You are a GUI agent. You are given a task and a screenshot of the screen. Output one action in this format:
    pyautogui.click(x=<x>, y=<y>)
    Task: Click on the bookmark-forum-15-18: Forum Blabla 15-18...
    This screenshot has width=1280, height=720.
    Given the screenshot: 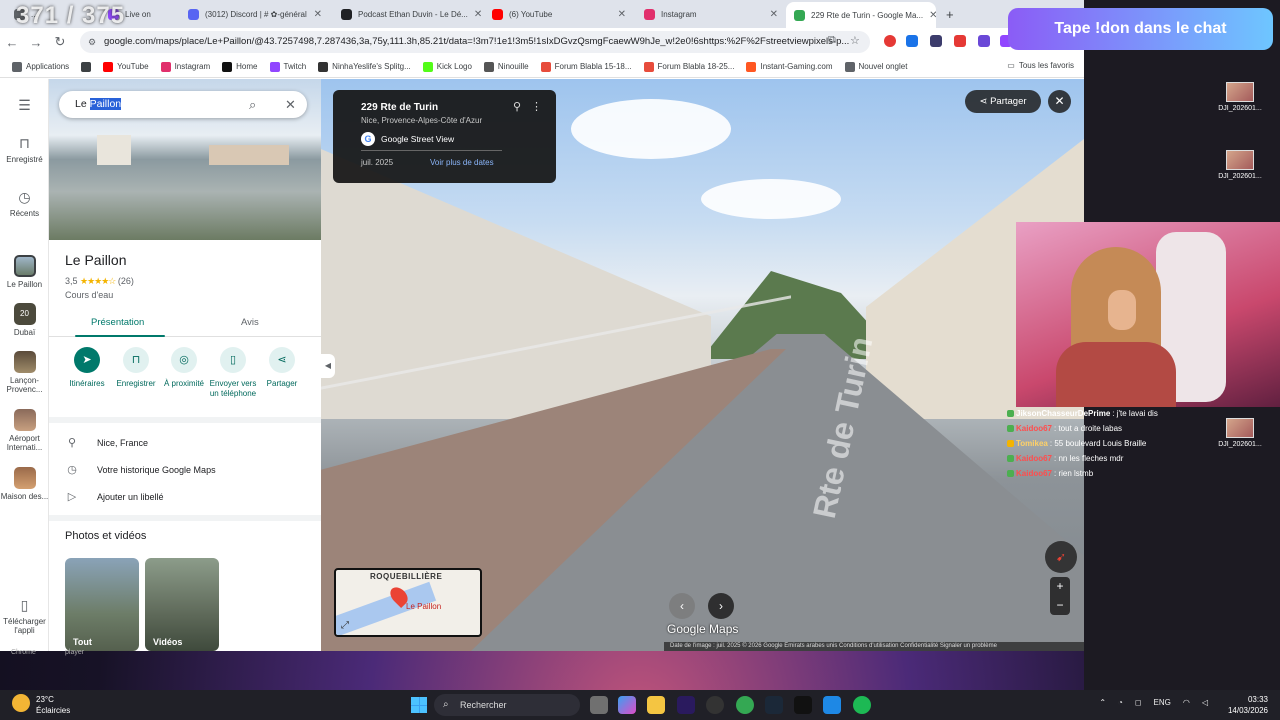 What is the action you would take?
    pyautogui.click(x=586, y=66)
    